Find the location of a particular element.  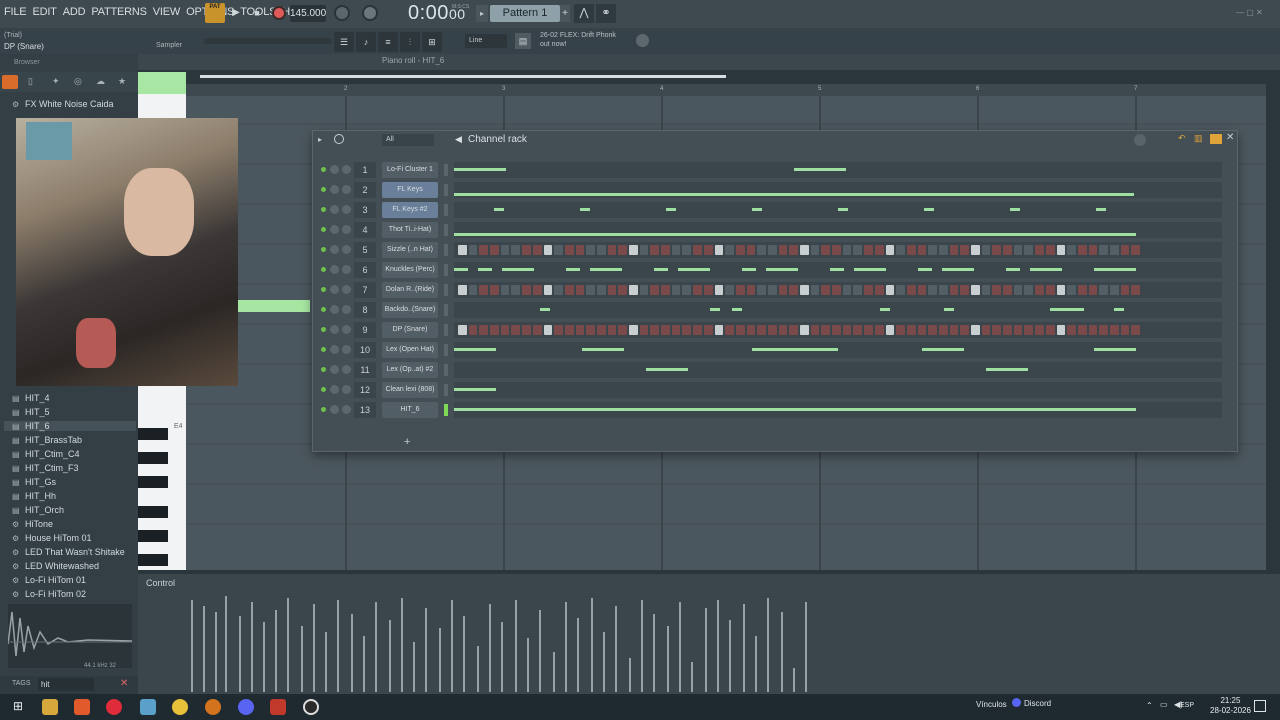

notification-icon is located at coordinates (1260, 706).